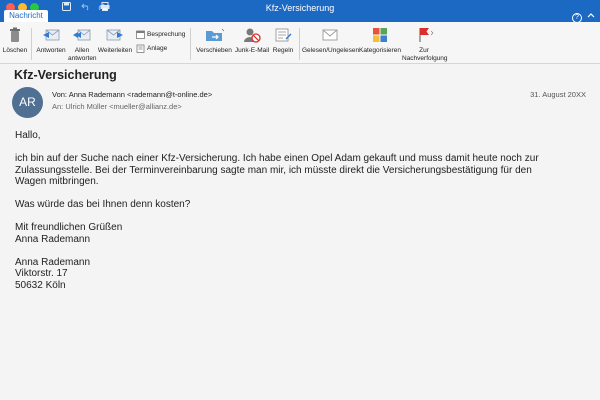 Image resolution: width=600 pixels, height=400 pixels. I want to click on junk-button: Junk-E-Mail, so click(252, 43).